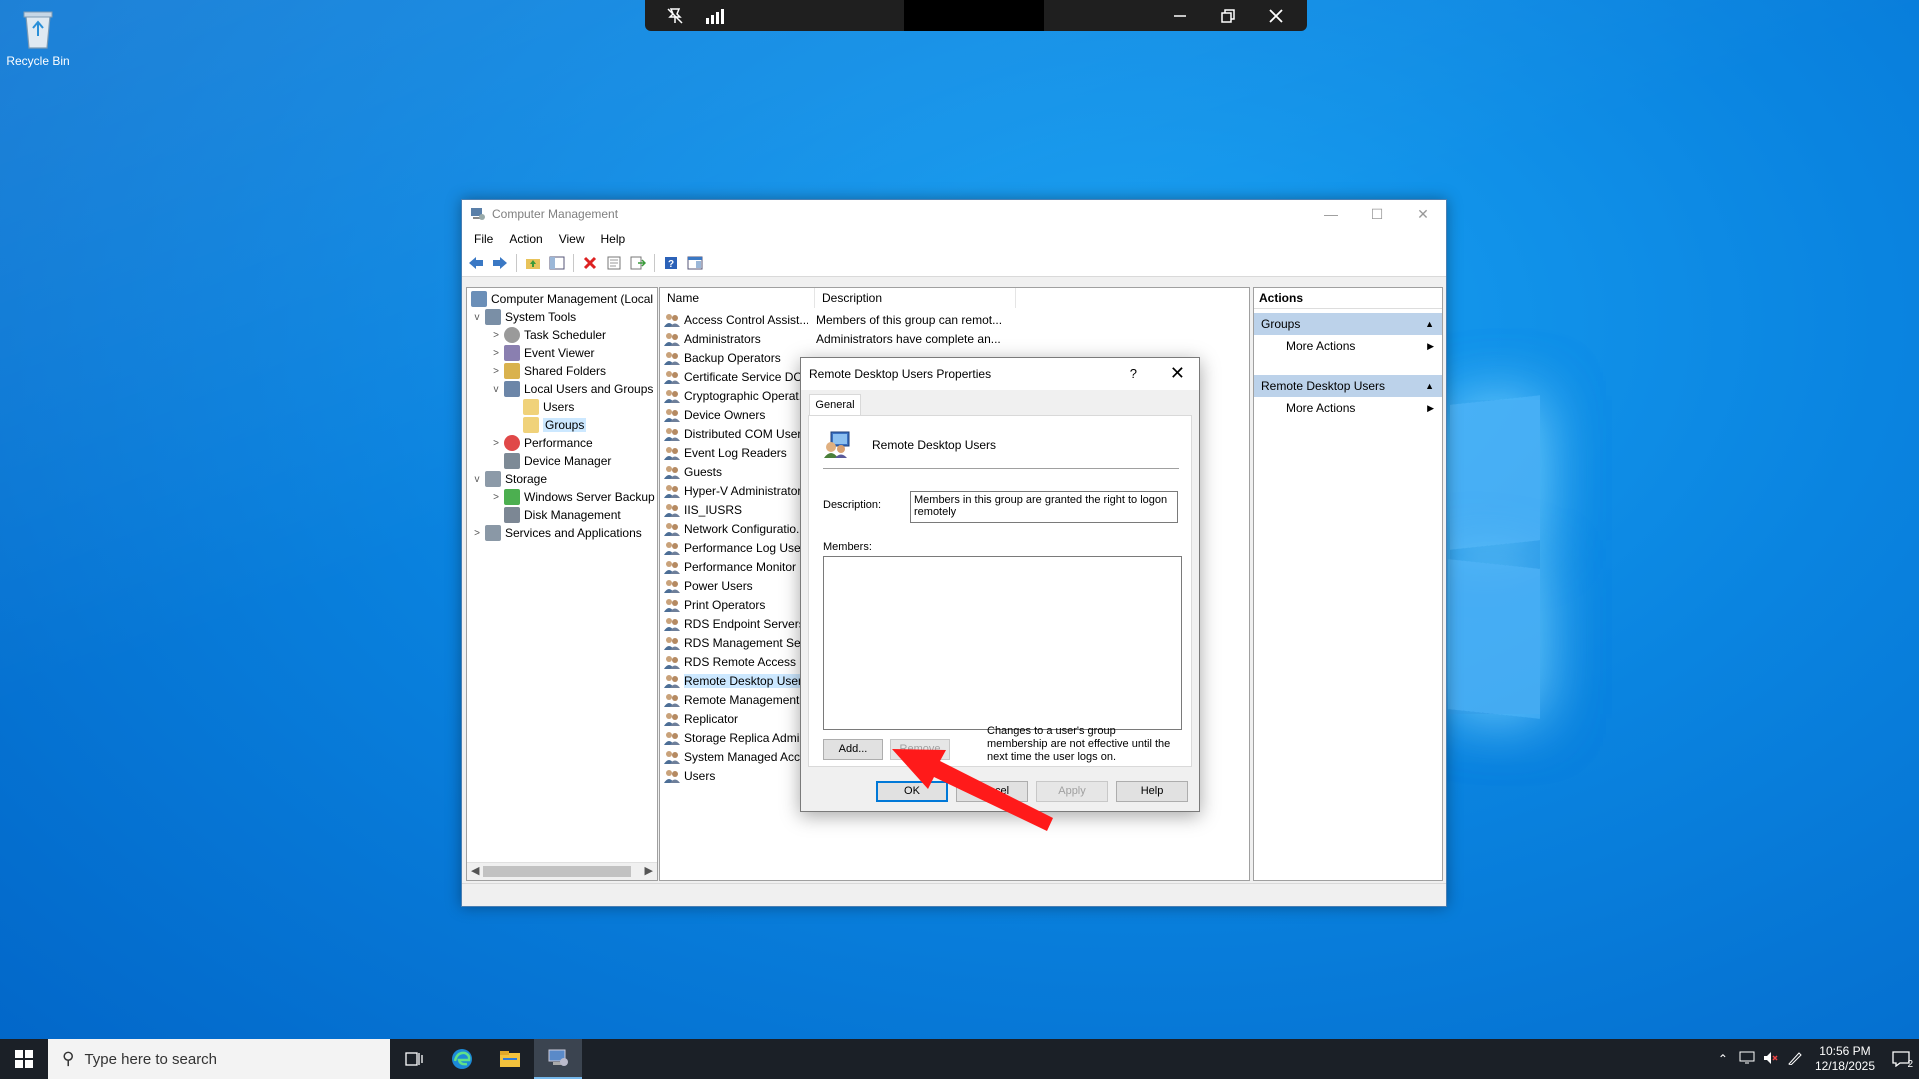  Describe the element at coordinates (556, 533) in the screenshot. I see `tree-item-services-applications: > Services and Applications` at that location.